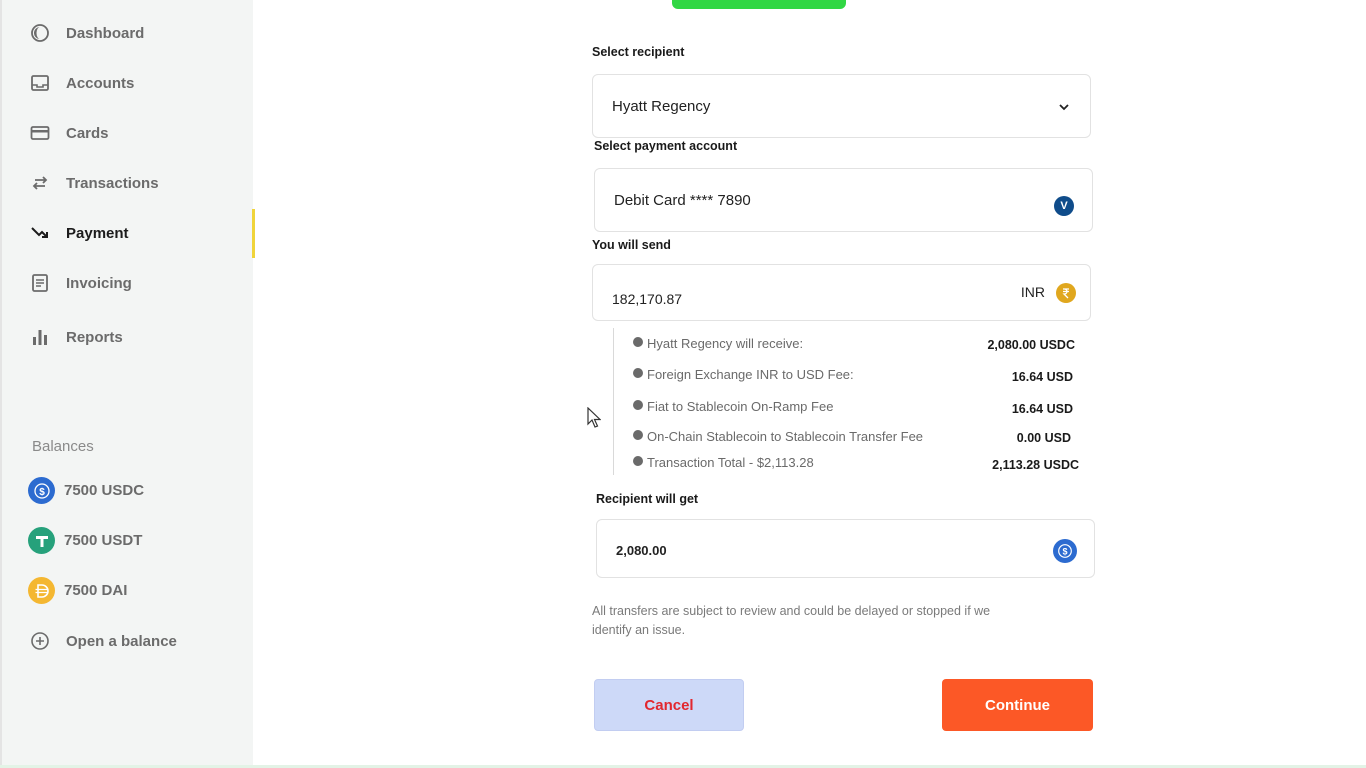 This screenshot has height=768, width=1366. What do you see at coordinates (725, 343) in the screenshot?
I see `breakdown-name: Hyatt Regency will receive:` at bounding box center [725, 343].